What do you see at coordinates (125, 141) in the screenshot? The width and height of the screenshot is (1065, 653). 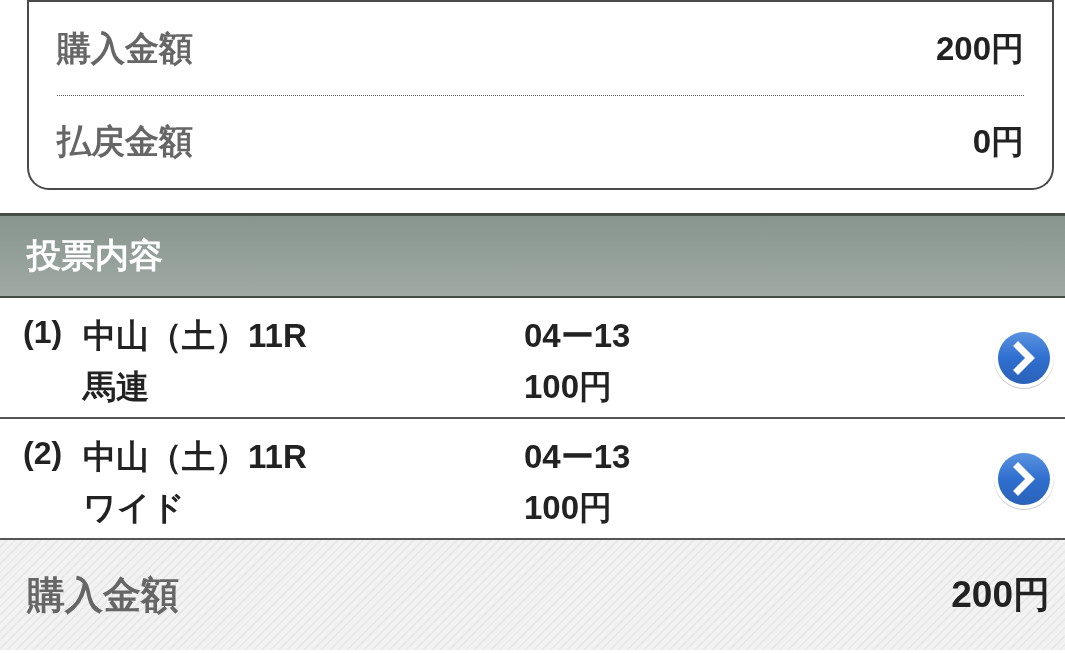 I see `summary-label: 払戻金額` at bounding box center [125, 141].